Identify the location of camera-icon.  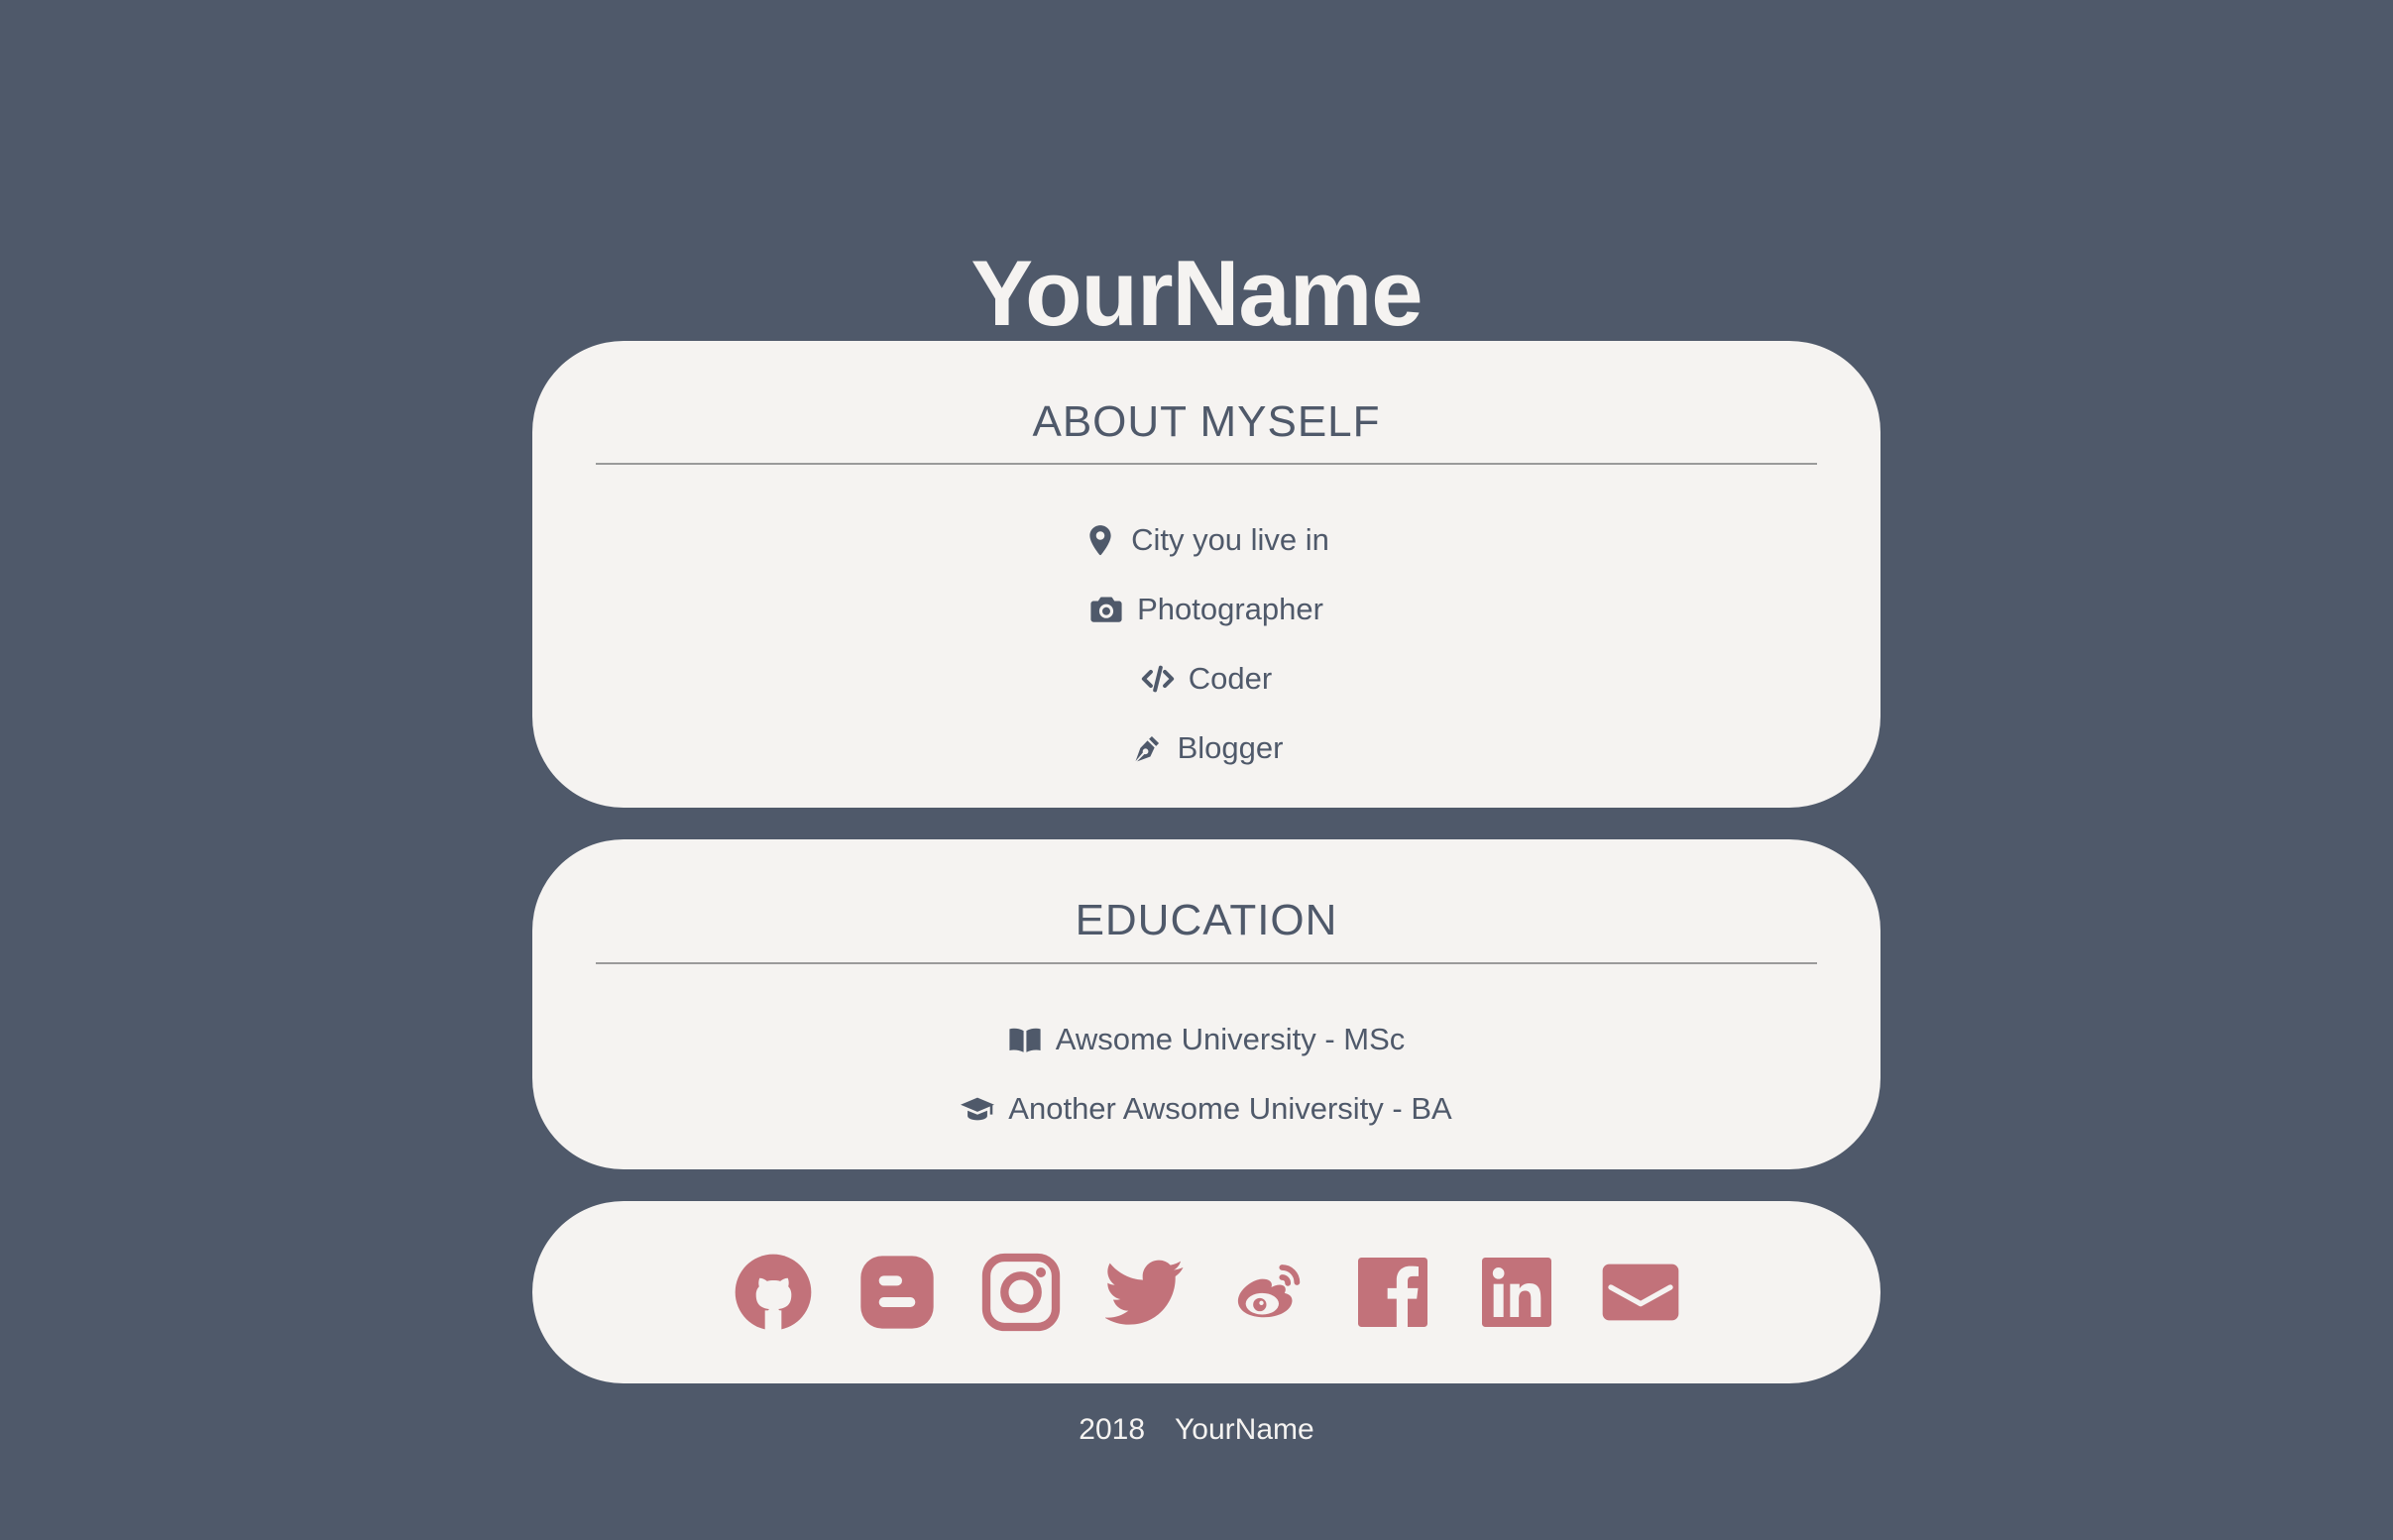
(1106, 609).